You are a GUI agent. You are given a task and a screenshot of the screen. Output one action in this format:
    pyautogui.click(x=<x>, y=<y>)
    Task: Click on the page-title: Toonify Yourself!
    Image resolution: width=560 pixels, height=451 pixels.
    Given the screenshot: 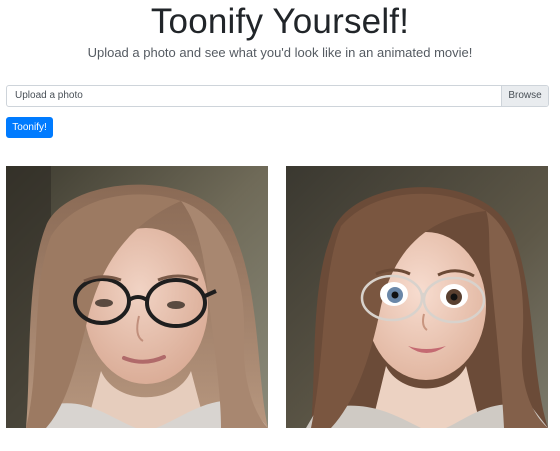 What is the action you would take?
    pyautogui.click(x=280, y=21)
    